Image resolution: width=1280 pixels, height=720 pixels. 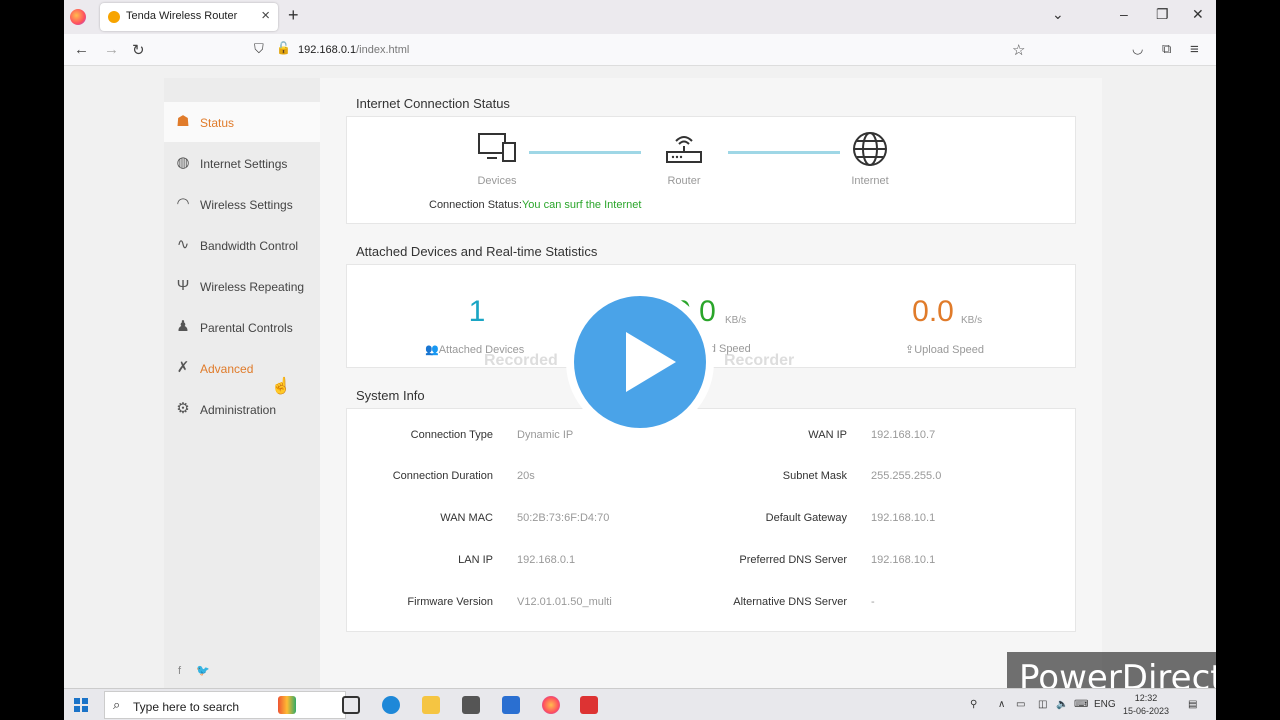 I want to click on restore-icon: ❐, so click(x=1162, y=14).